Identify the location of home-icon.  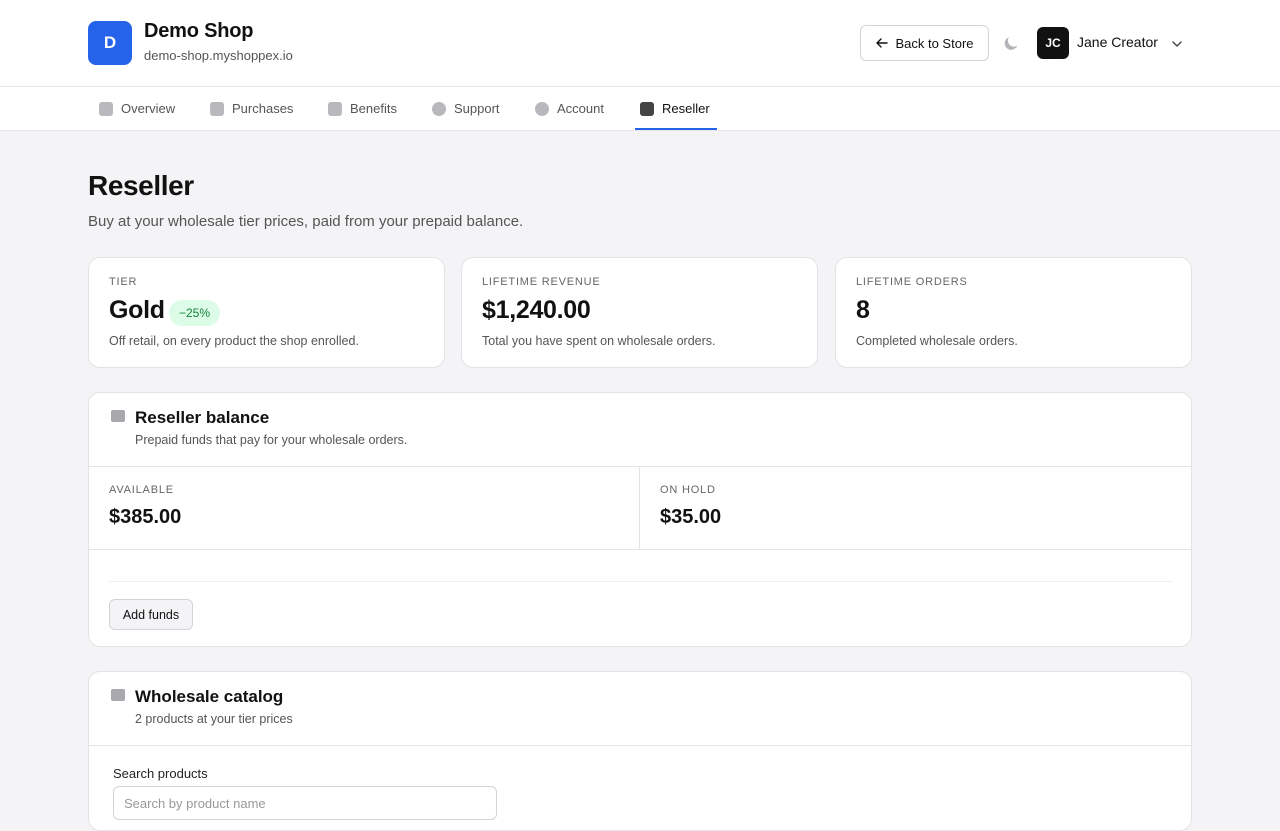
(106, 108).